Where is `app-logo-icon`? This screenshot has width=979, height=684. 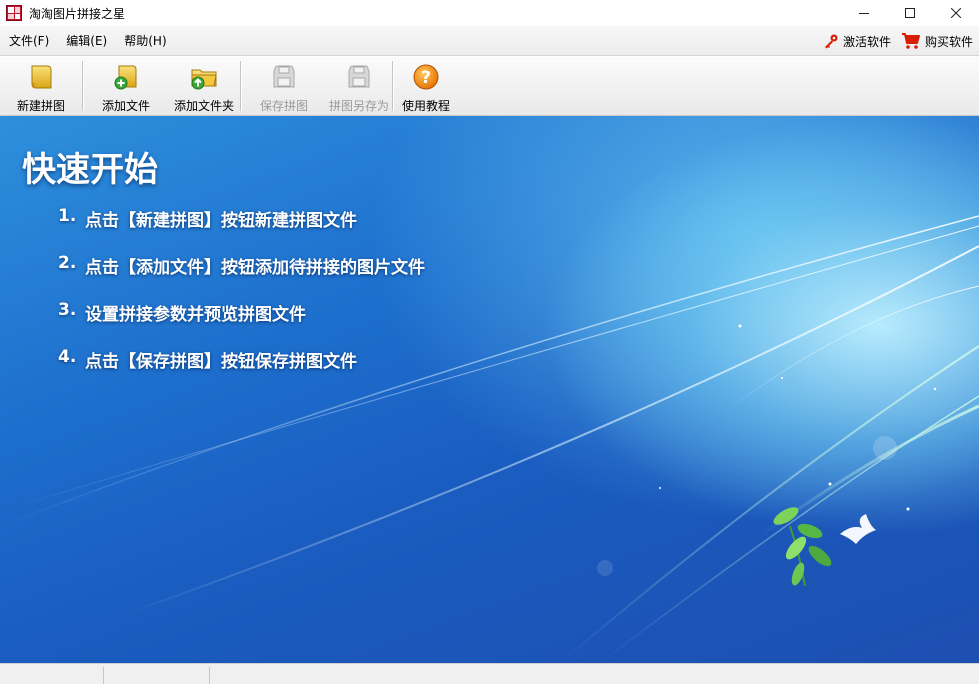
app-logo-icon is located at coordinates (14, 13).